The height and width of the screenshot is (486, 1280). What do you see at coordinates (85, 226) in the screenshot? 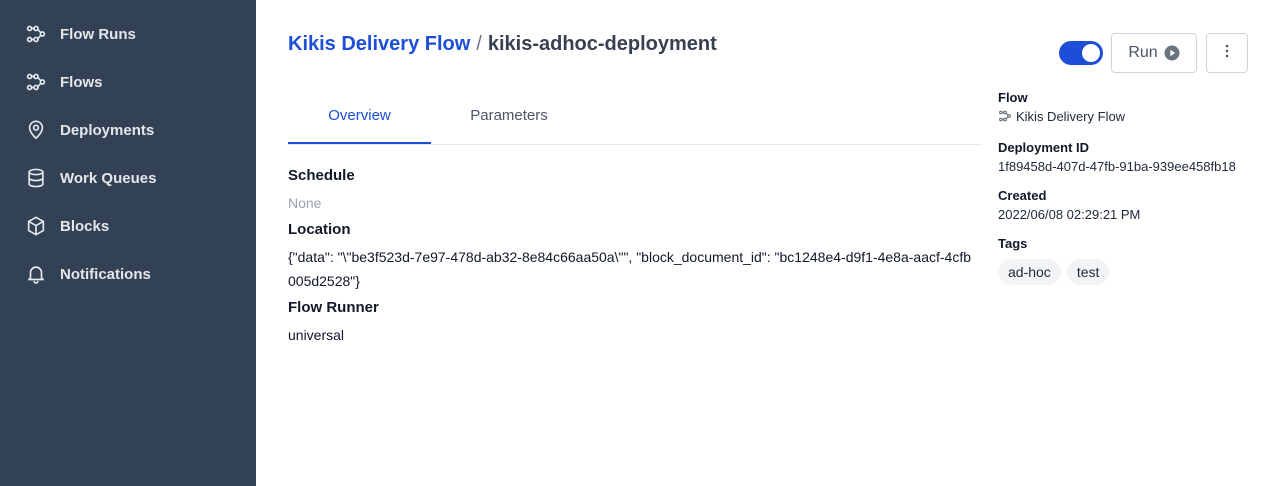
I see `sidebar-item-label: Blocks` at bounding box center [85, 226].